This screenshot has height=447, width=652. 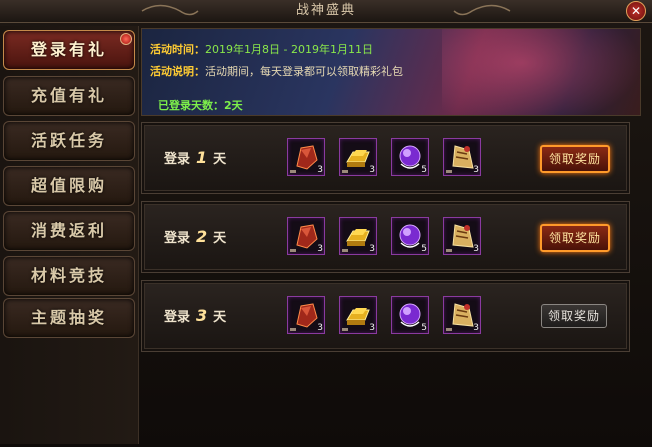 I want to click on title-ornament-right-icon, so click(x=482, y=10).